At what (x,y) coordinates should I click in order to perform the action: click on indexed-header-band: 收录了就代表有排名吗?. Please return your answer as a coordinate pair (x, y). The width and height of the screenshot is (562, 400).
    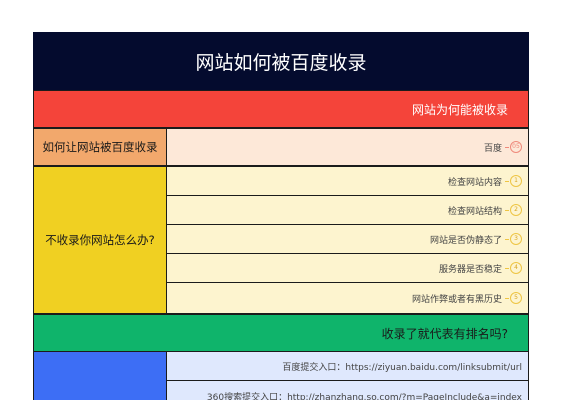
    Looking at the image, I should click on (281, 333).